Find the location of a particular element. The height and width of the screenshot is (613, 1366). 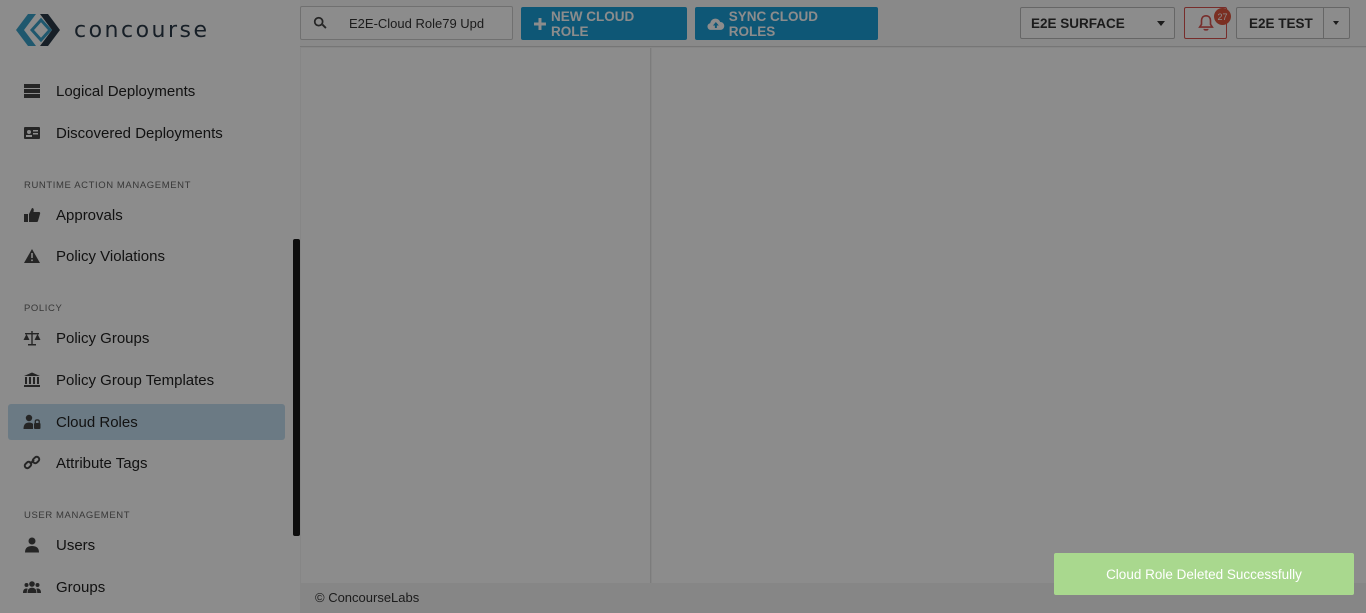

sidebar-item-attribute-tags: Attribute Tags is located at coordinates (146, 463).